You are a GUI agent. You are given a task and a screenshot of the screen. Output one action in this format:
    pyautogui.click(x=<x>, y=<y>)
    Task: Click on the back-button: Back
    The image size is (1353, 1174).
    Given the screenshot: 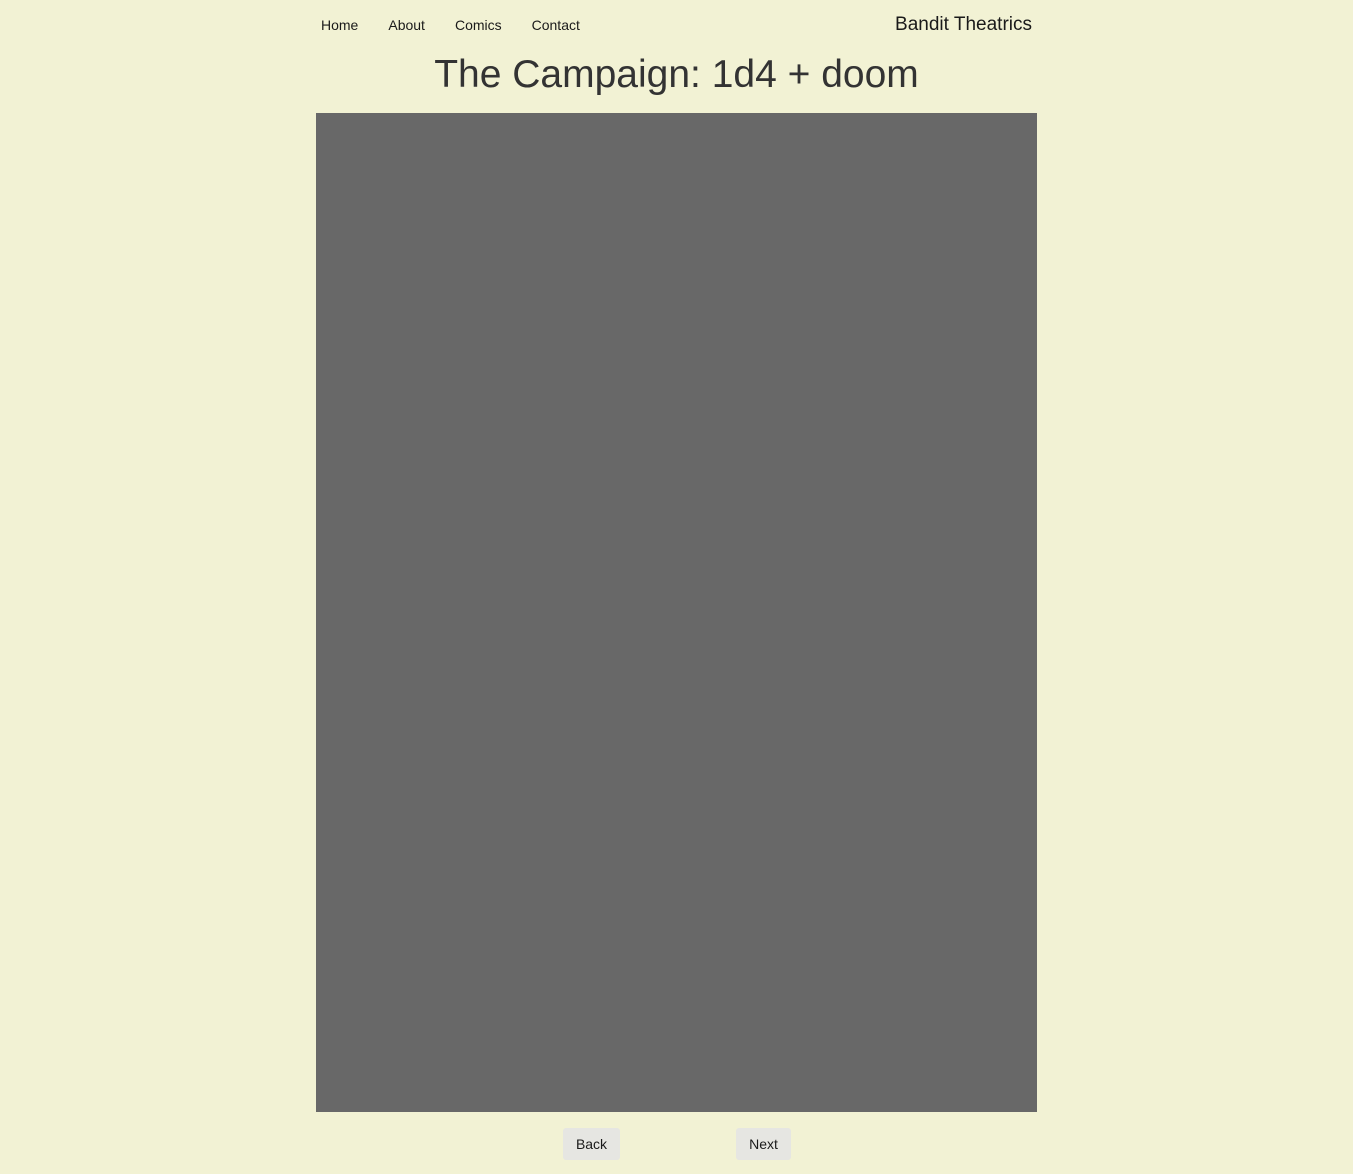 What is the action you would take?
    pyautogui.click(x=591, y=1144)
    